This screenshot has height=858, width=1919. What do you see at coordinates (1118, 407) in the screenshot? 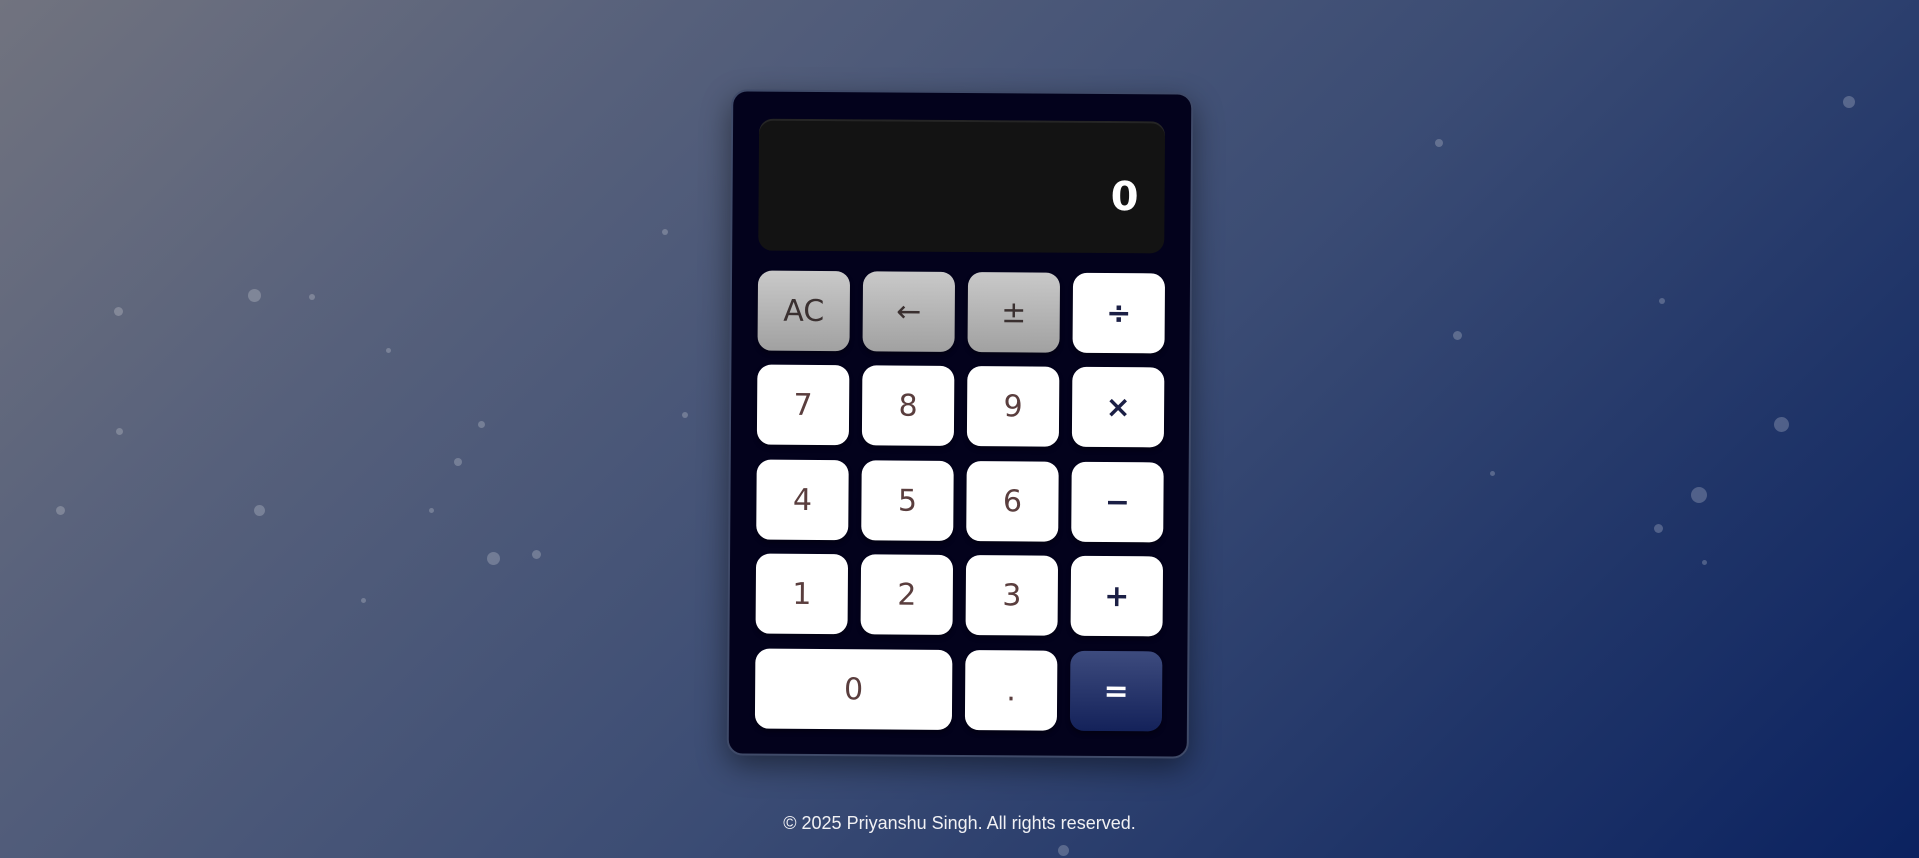
I see `multiply-button: ×` at bounding box center [1118, 407].